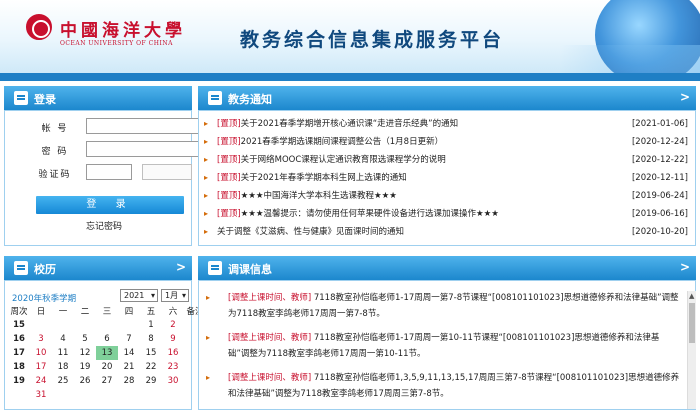  I want to click on login-button: 登 录, so click(110, 205).